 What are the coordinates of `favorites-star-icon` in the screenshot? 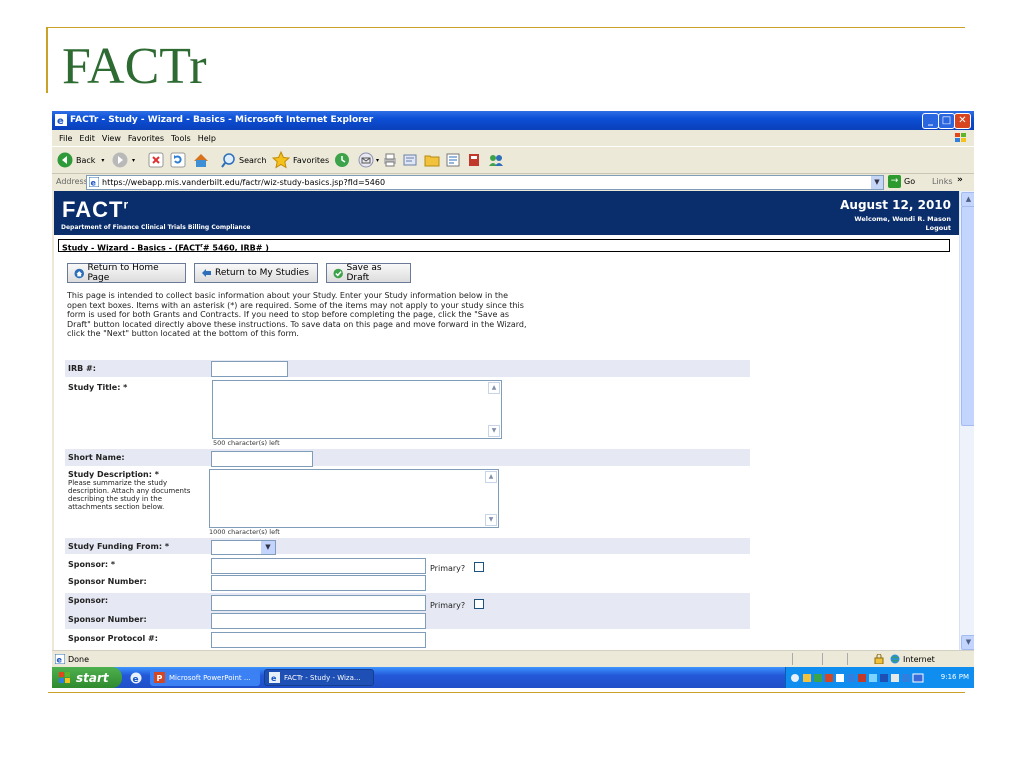 It's located at (281, 160).